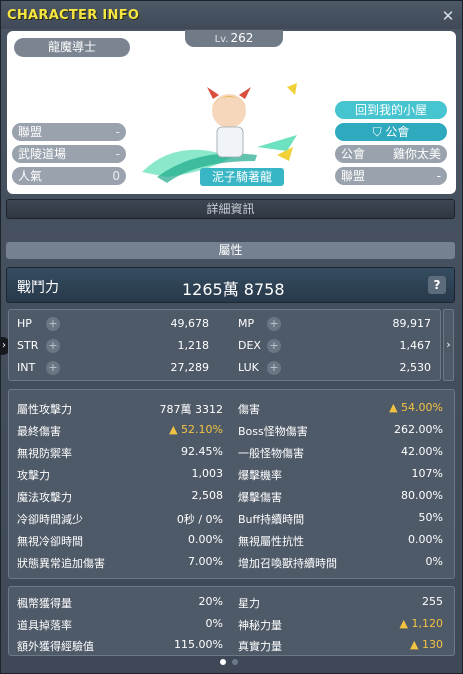  Describe the element at coordinates (117, 154) in the screenshot. I see `dojo-value: -` at that location.